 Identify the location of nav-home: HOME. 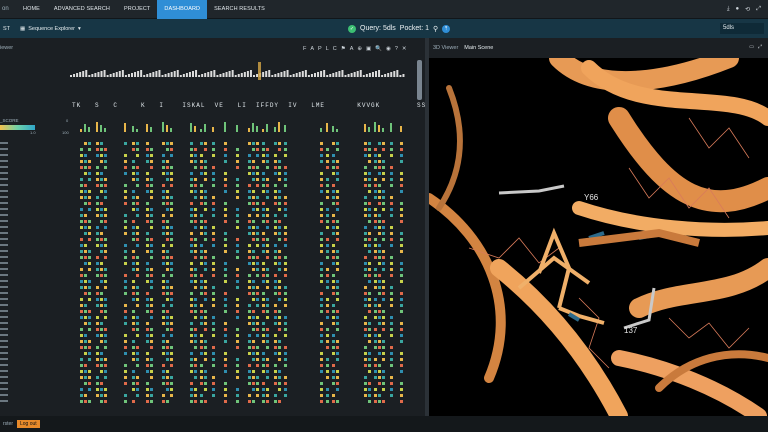
(31, 9).